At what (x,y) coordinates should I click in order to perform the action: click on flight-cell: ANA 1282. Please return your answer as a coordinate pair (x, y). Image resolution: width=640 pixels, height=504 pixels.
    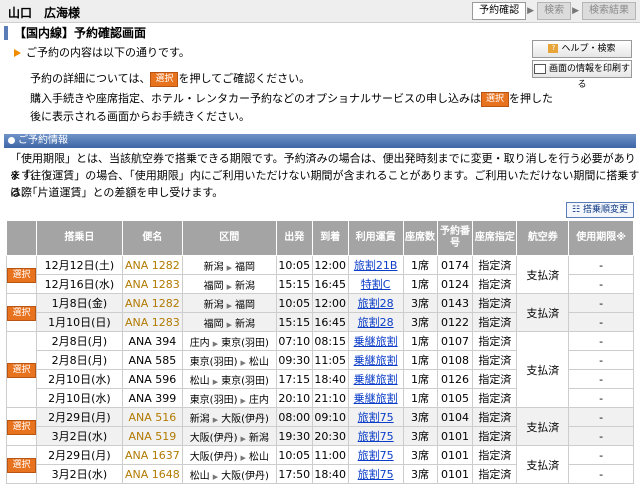
    Looking at the image, I should click on (152, 265).